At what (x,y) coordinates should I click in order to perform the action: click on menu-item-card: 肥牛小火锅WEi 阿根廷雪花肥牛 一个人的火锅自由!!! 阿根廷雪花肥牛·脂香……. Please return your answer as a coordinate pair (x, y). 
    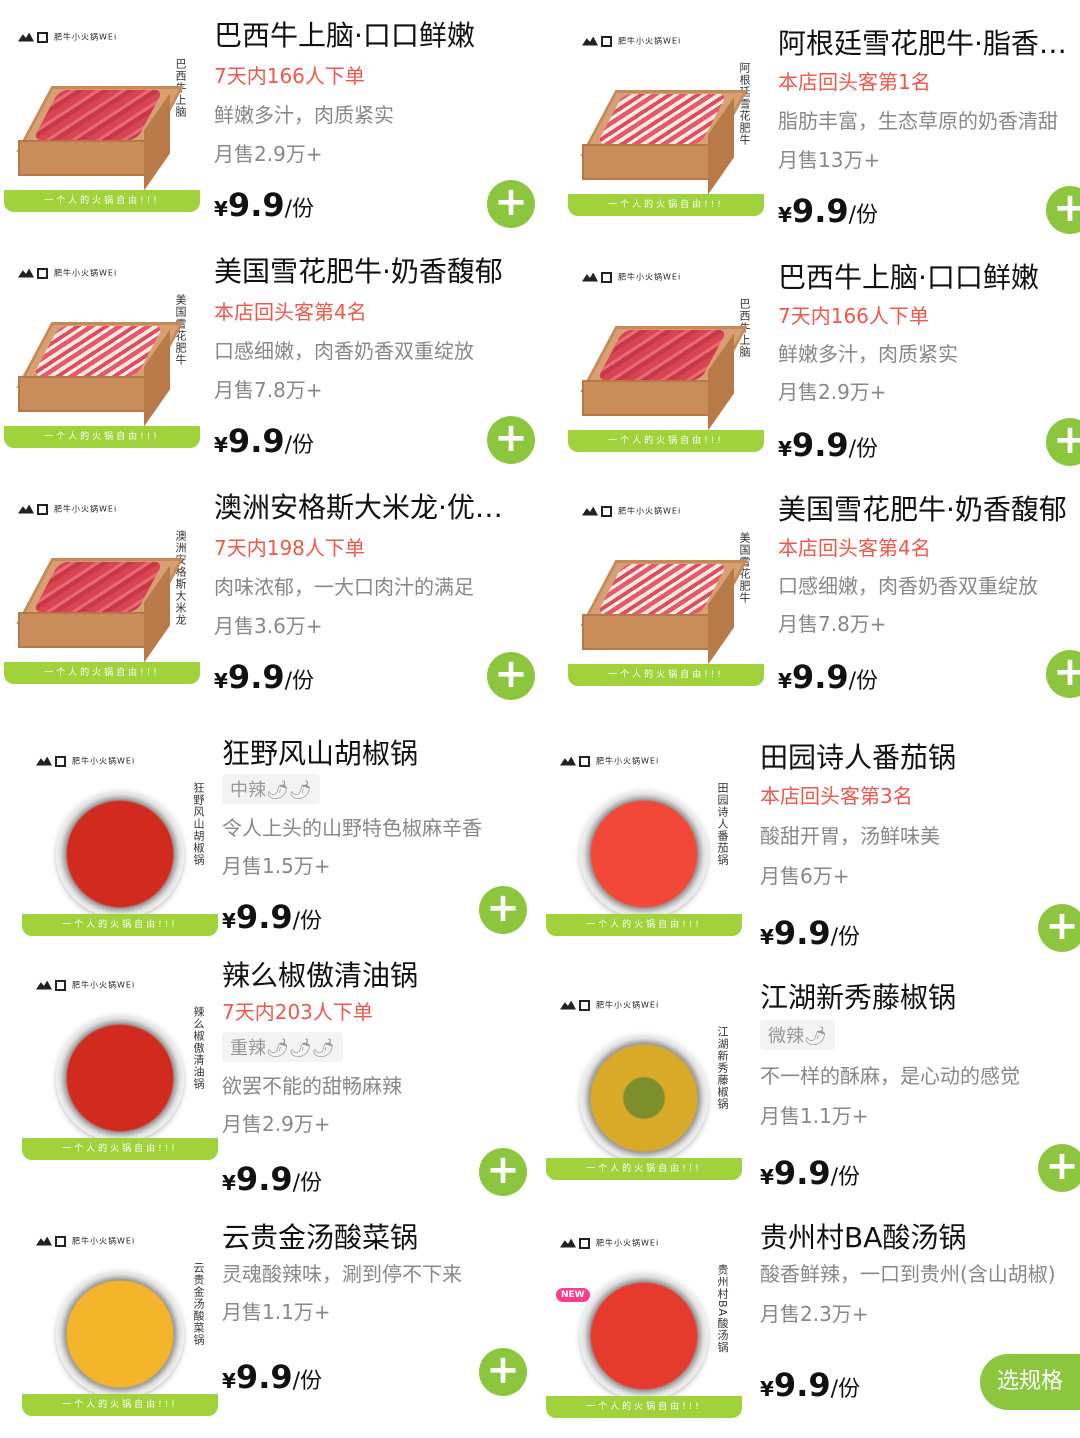
    Looking at the image, I should click on (816, 118).